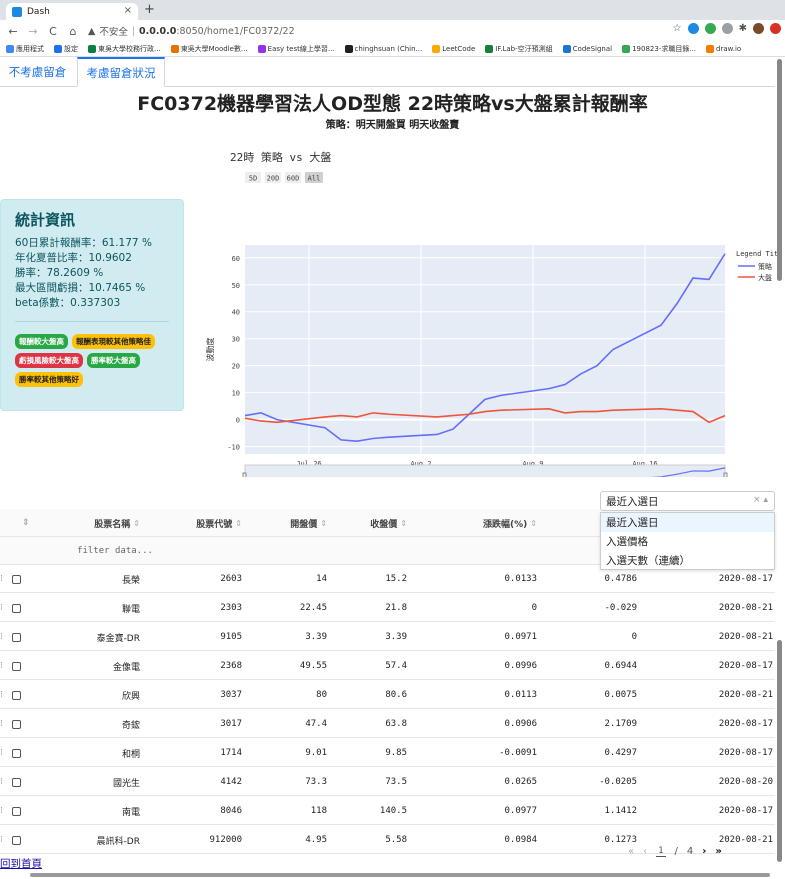 This screenshot has height=879, width=785. What do you see at coordinates (53, 31) in the screenshot?
I see `reload-icon: C` at bounding box center [53, 31].